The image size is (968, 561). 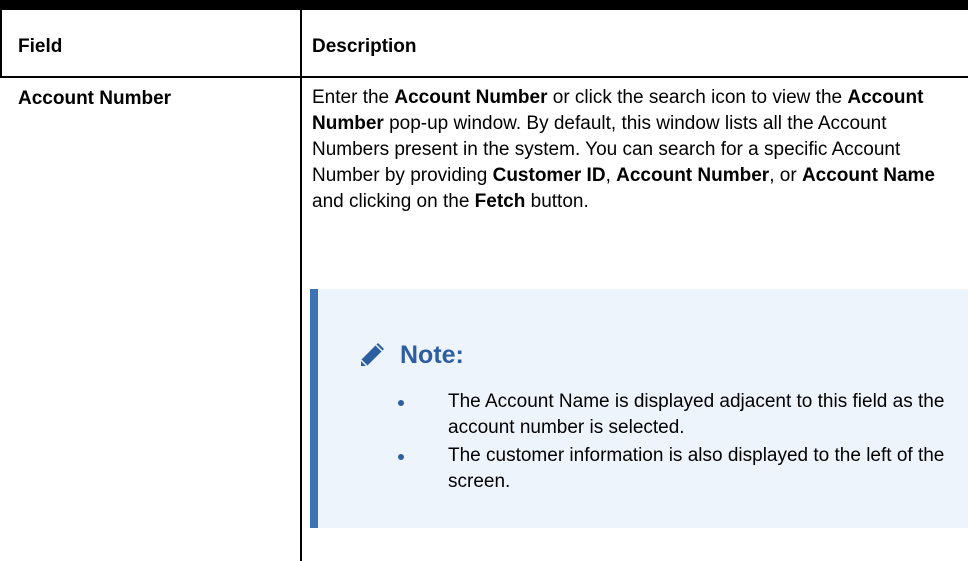 I want to click on header-description: Description, so click(x=364, y=46).